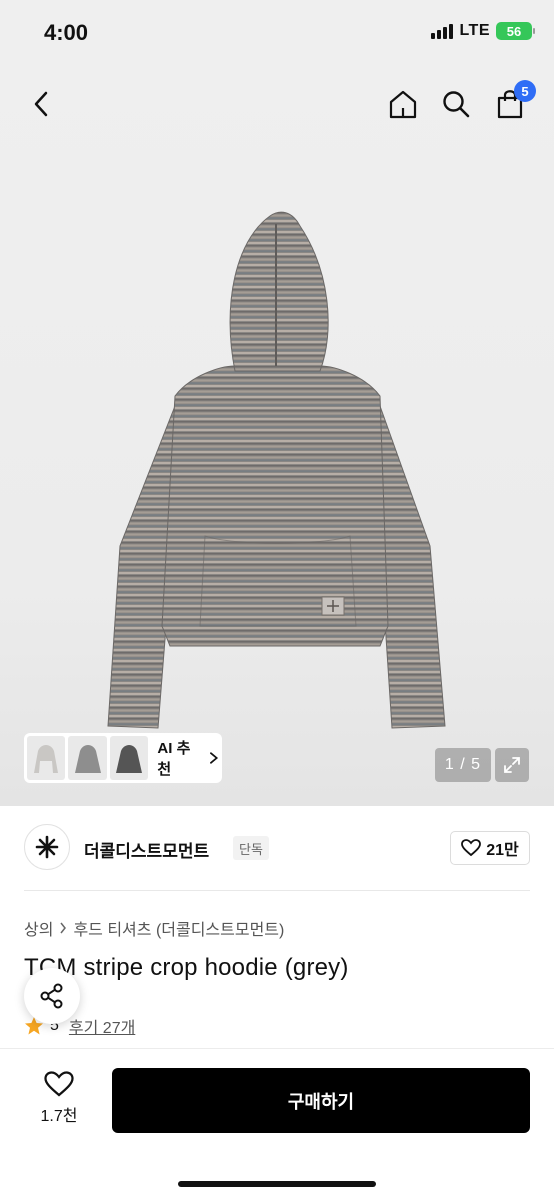 This screenshot has height=1200, width=554. I want to click on brand-star-icon, so click(47, 847).